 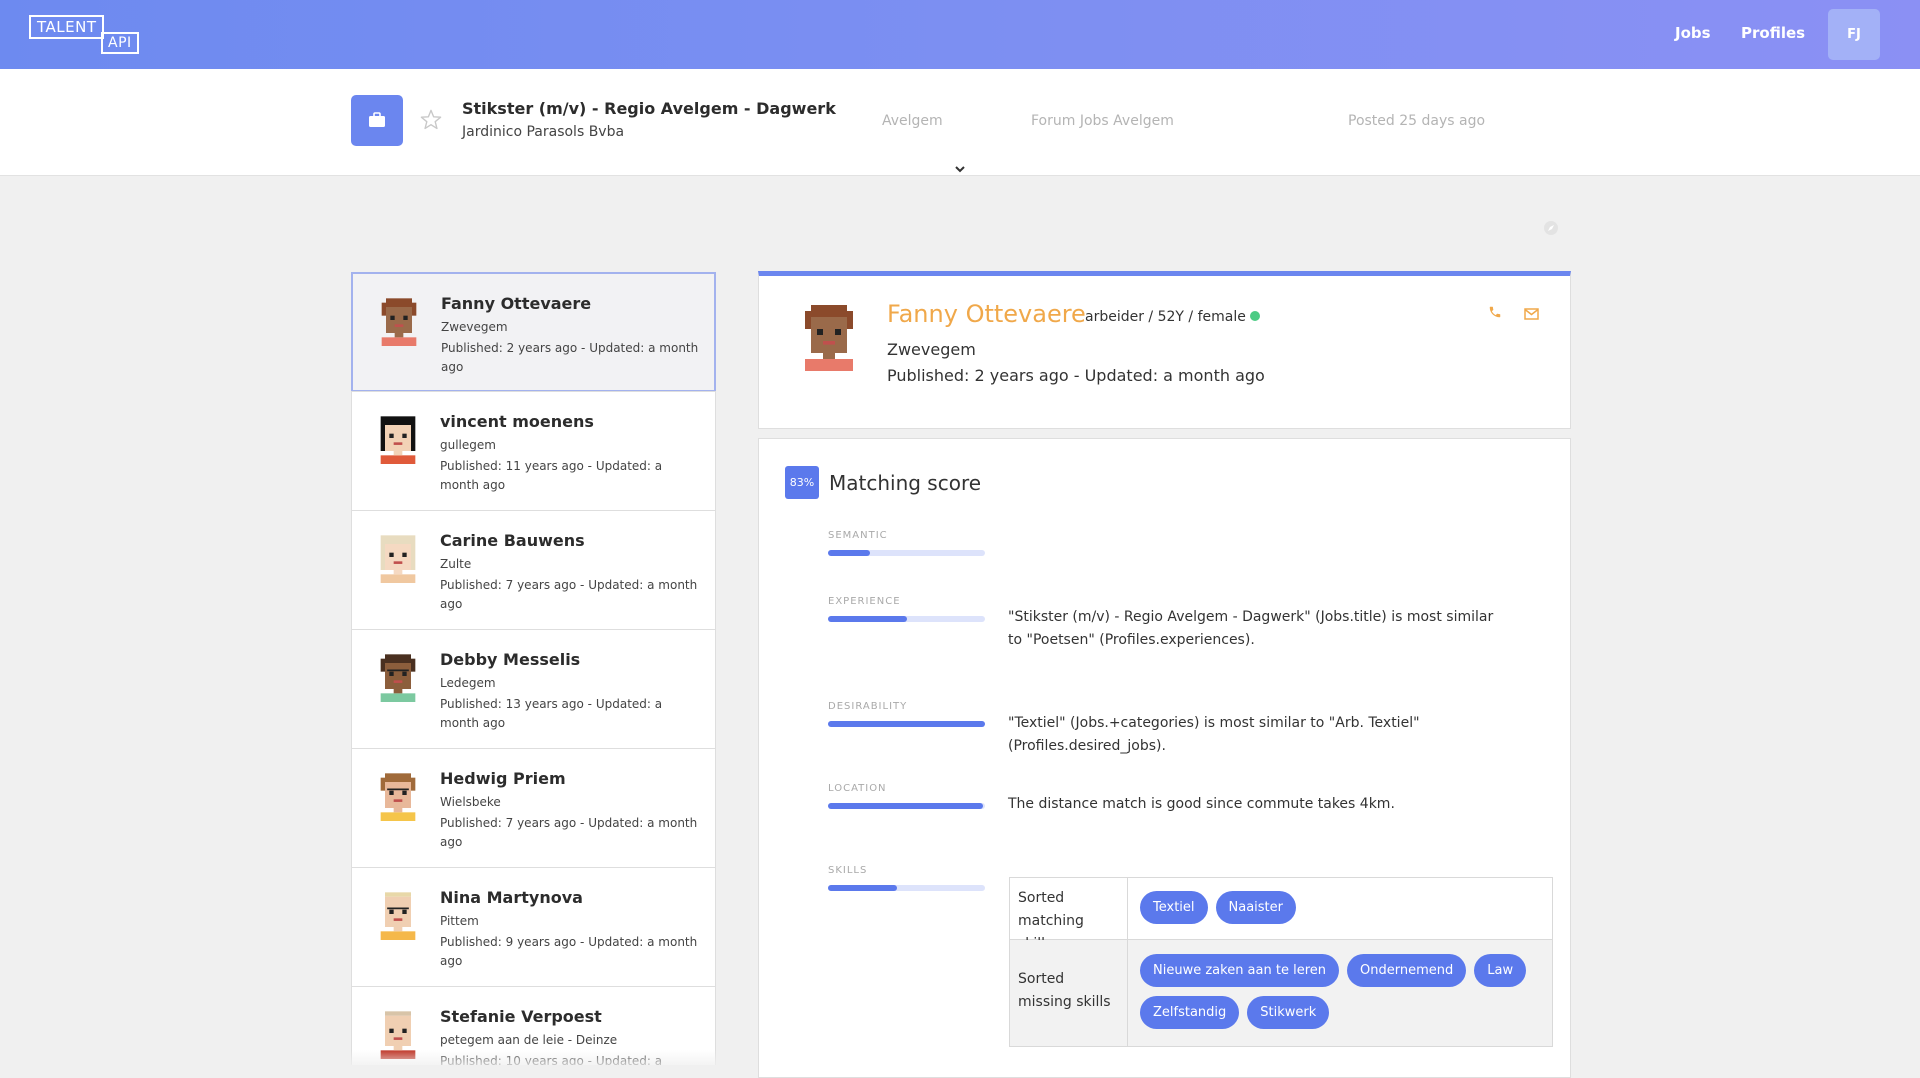 I want to click on talent-api-logo: TALENT API, so click(x=85, y=35).